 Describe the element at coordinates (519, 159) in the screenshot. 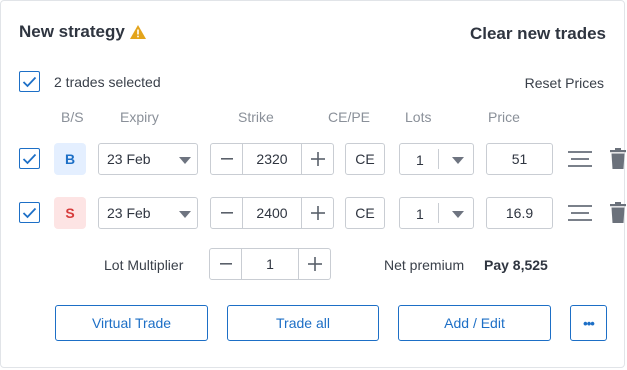

I see `price-input: 51` at that location.